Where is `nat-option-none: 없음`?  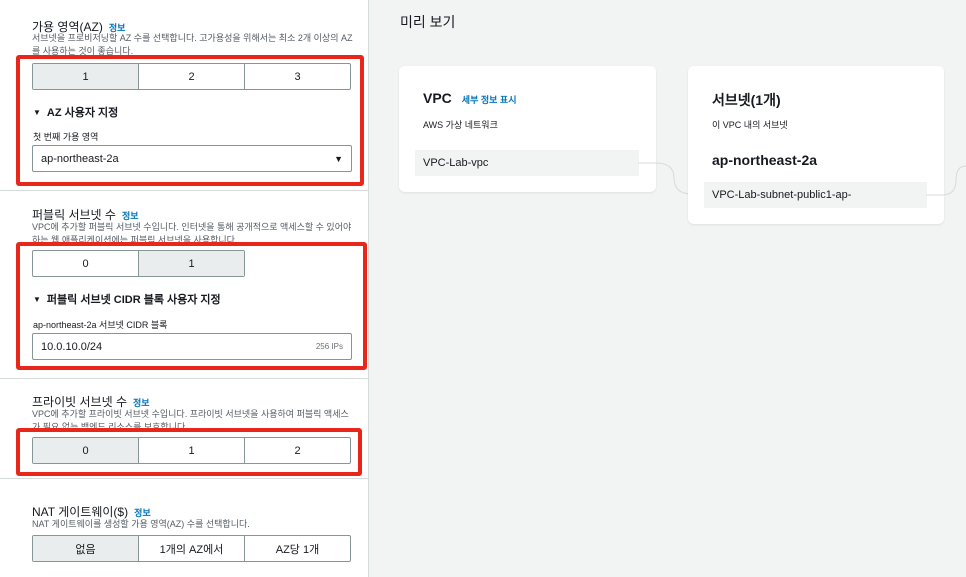
nat-option-none: 없음 is located at coordinates (86, 548).